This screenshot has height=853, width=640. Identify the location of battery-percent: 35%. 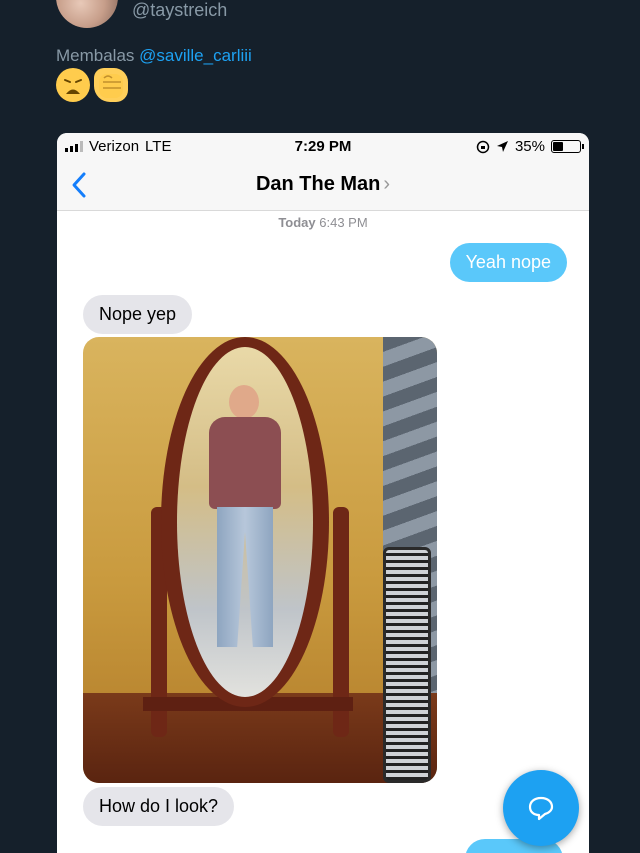
(529, 146).